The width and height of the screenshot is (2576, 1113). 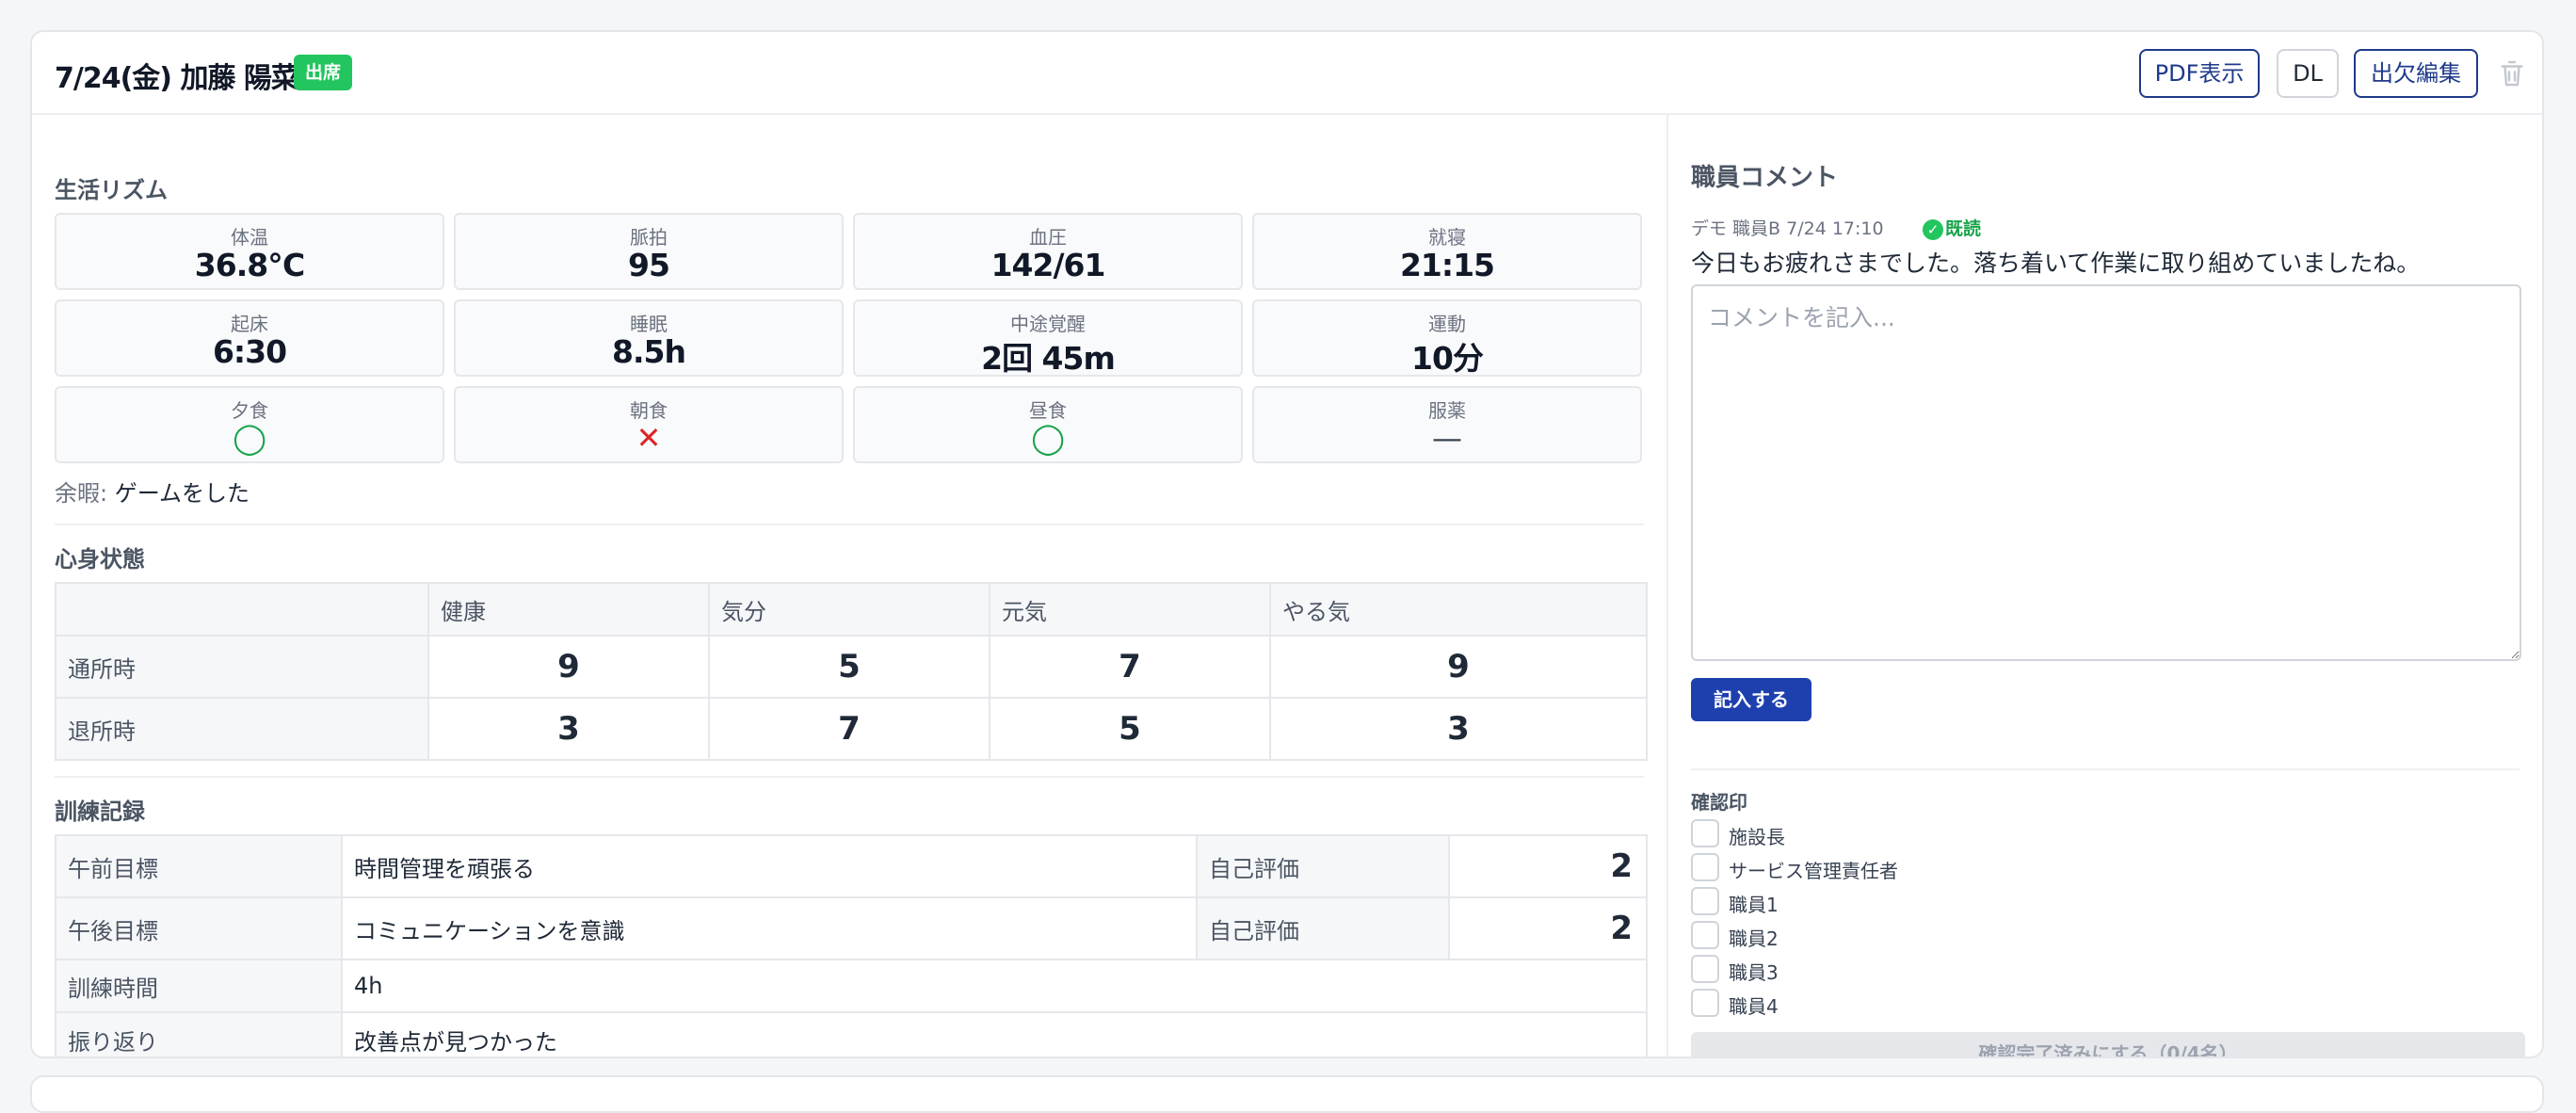 I want to click on vital-value: 8.5h, so click(x=649, y=351).